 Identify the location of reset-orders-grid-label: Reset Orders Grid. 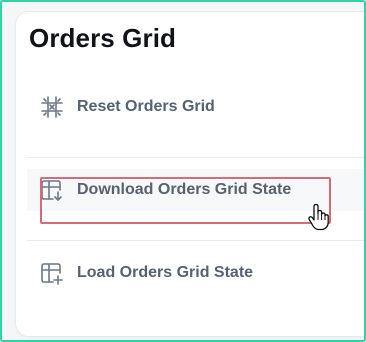
(146, 106).